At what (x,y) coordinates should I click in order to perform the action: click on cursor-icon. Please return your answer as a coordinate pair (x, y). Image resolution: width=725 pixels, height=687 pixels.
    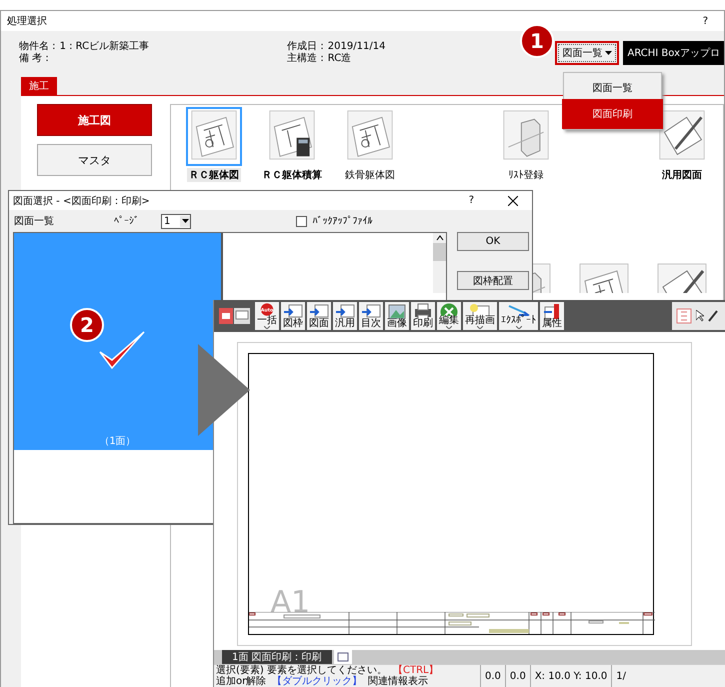
    Looking at the image, I should click on (700, 316).